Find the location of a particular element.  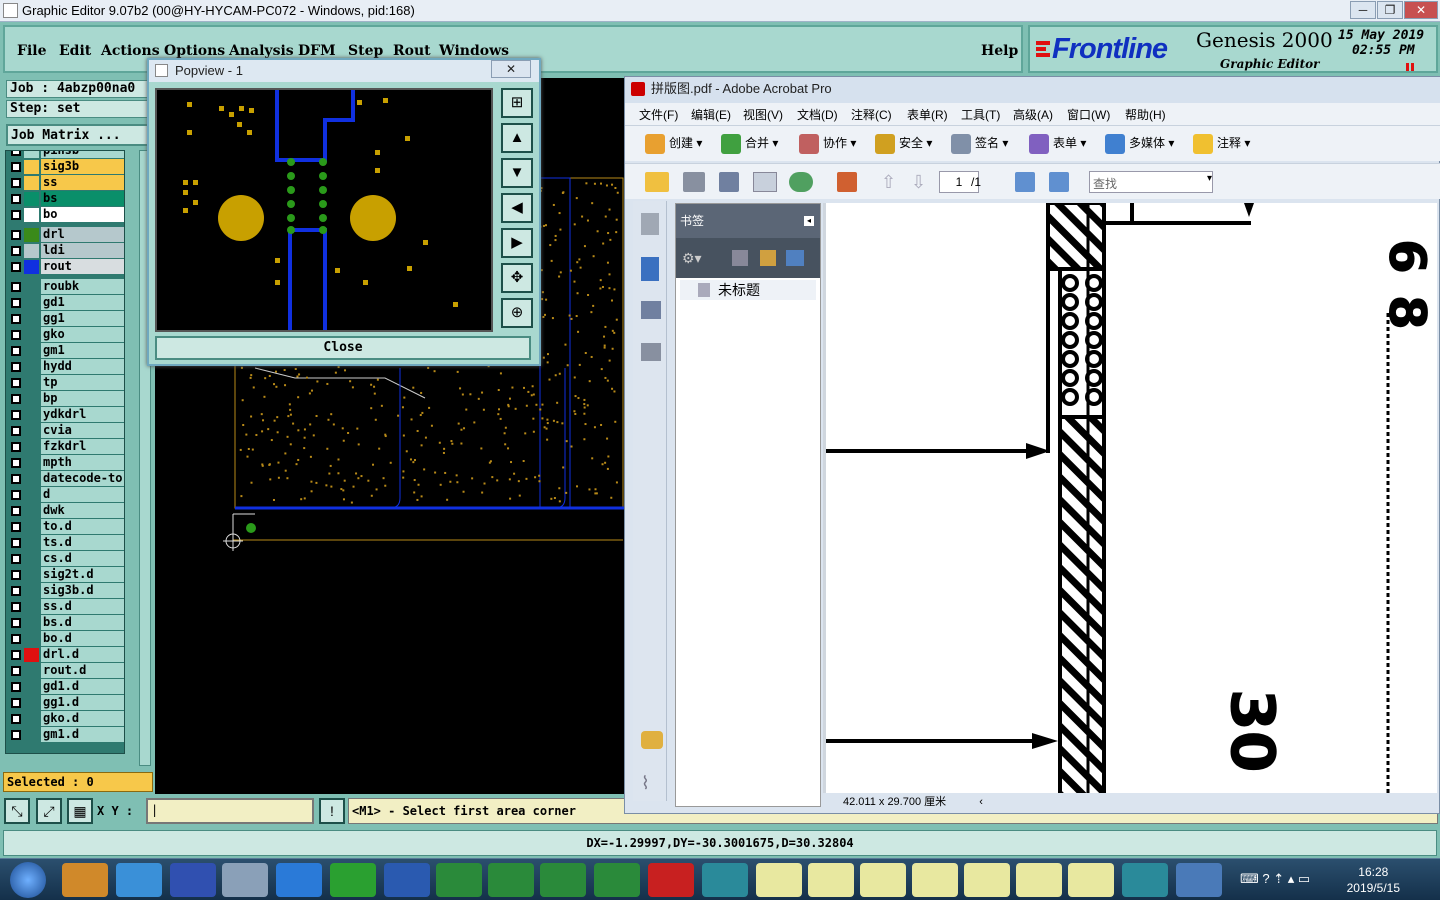

pop-pan-up-icon: ▲ is located at coordinates (517, 138).